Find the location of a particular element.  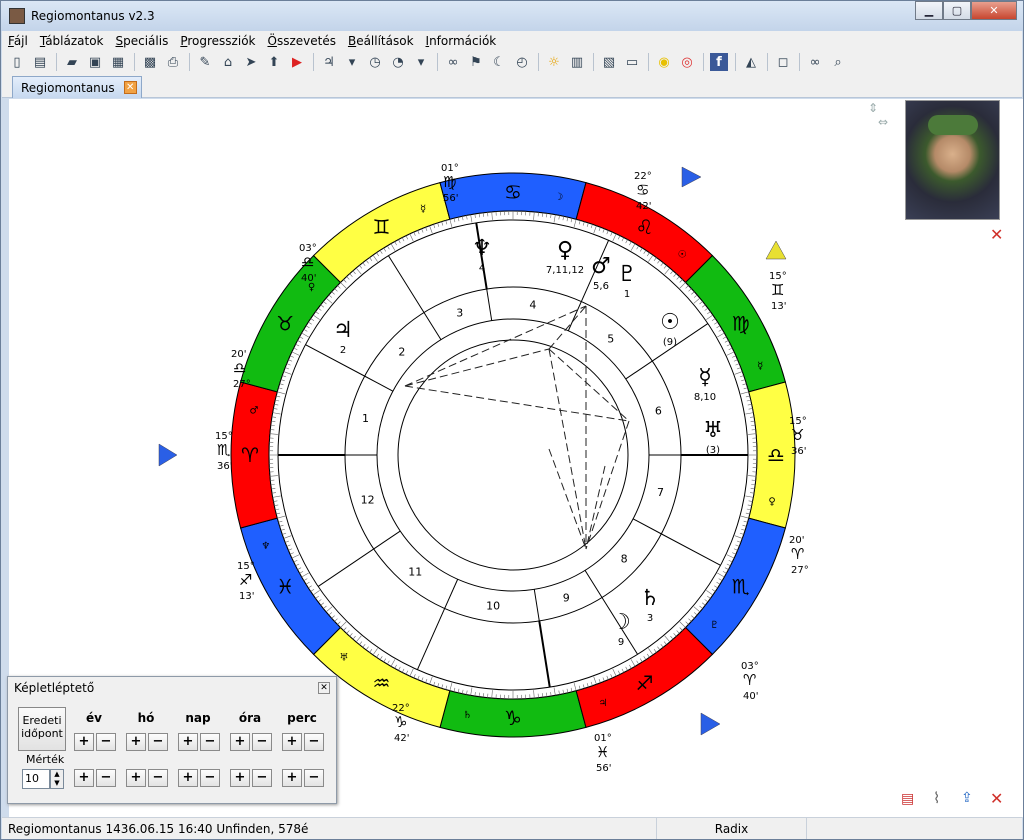

cusp-minute: 36' is located at coordinates (798, 451).